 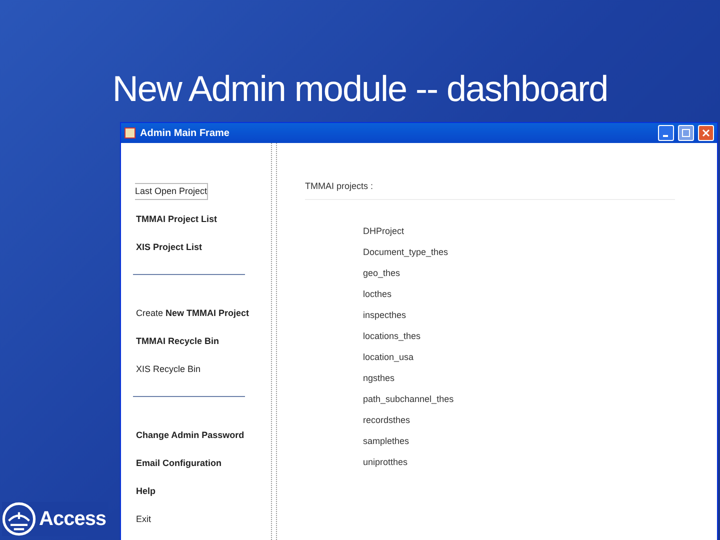 I want to click on minimize-button, so click(x=666, y=133).